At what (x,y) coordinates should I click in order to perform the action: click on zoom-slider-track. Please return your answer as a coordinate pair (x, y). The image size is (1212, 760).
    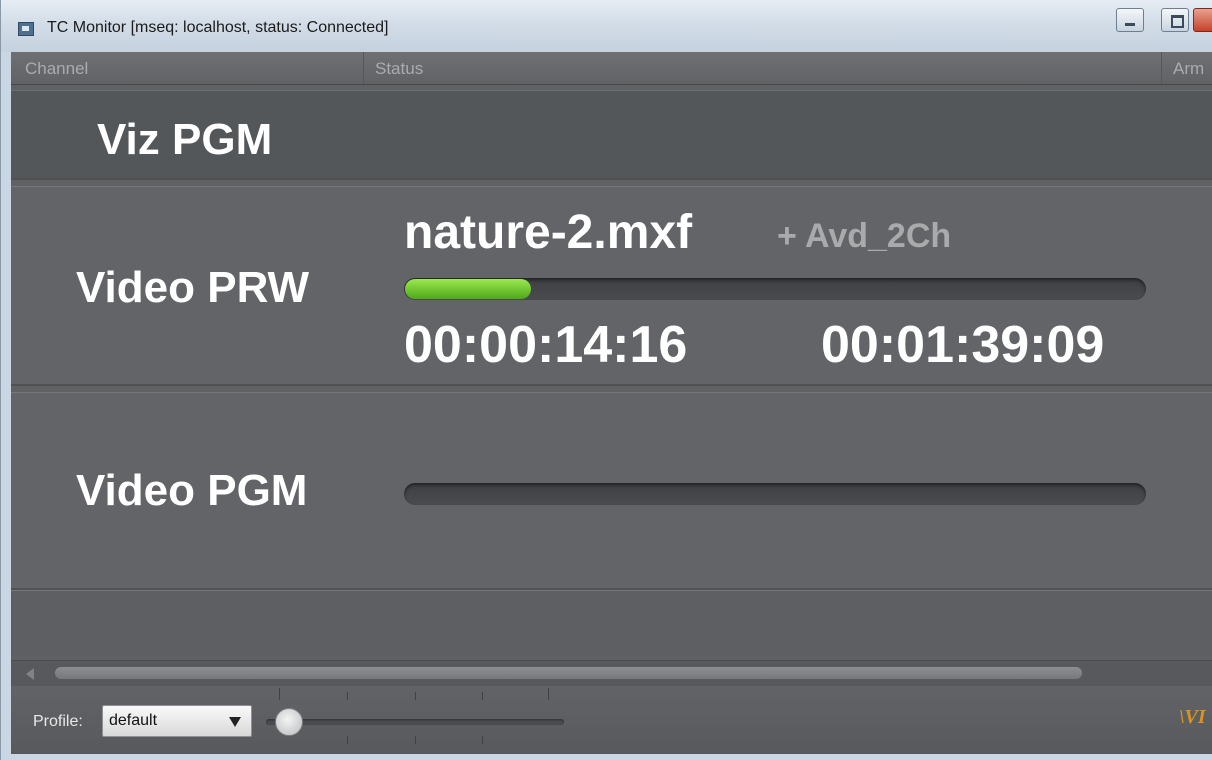
    Looking at the image, I should click on (415, 722).